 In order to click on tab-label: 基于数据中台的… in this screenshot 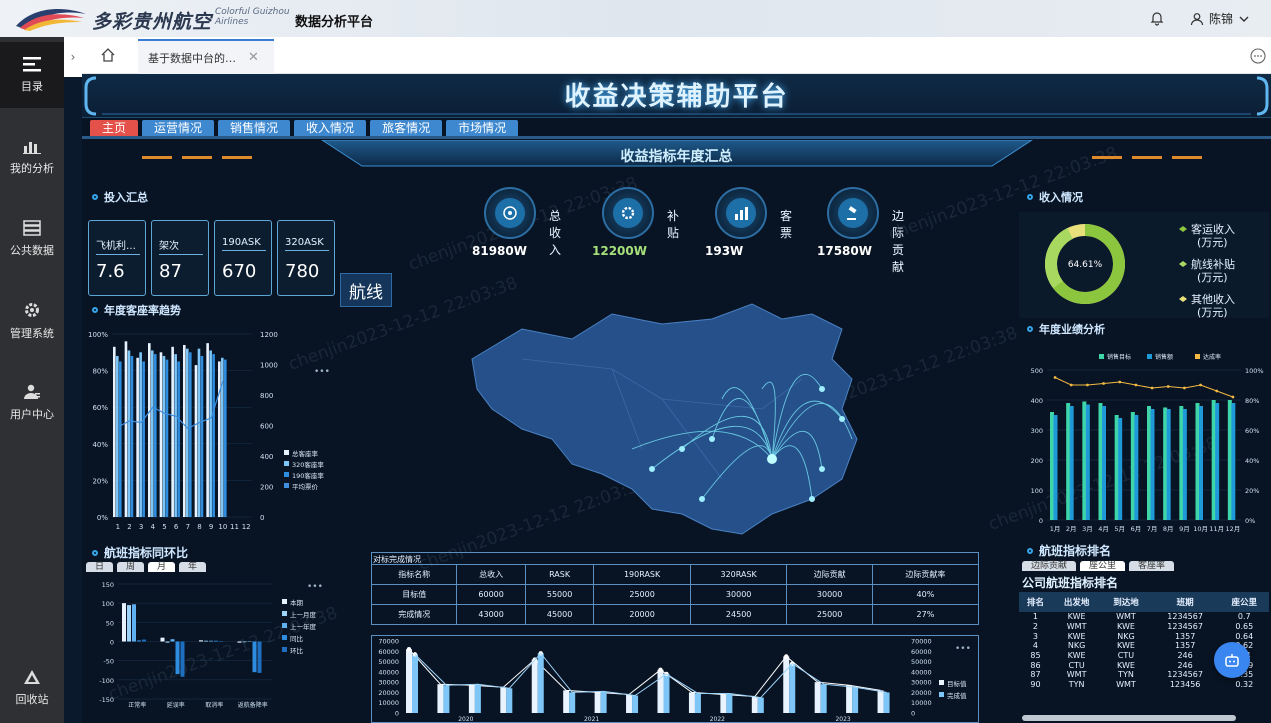, I will do `click(192, 58)`.